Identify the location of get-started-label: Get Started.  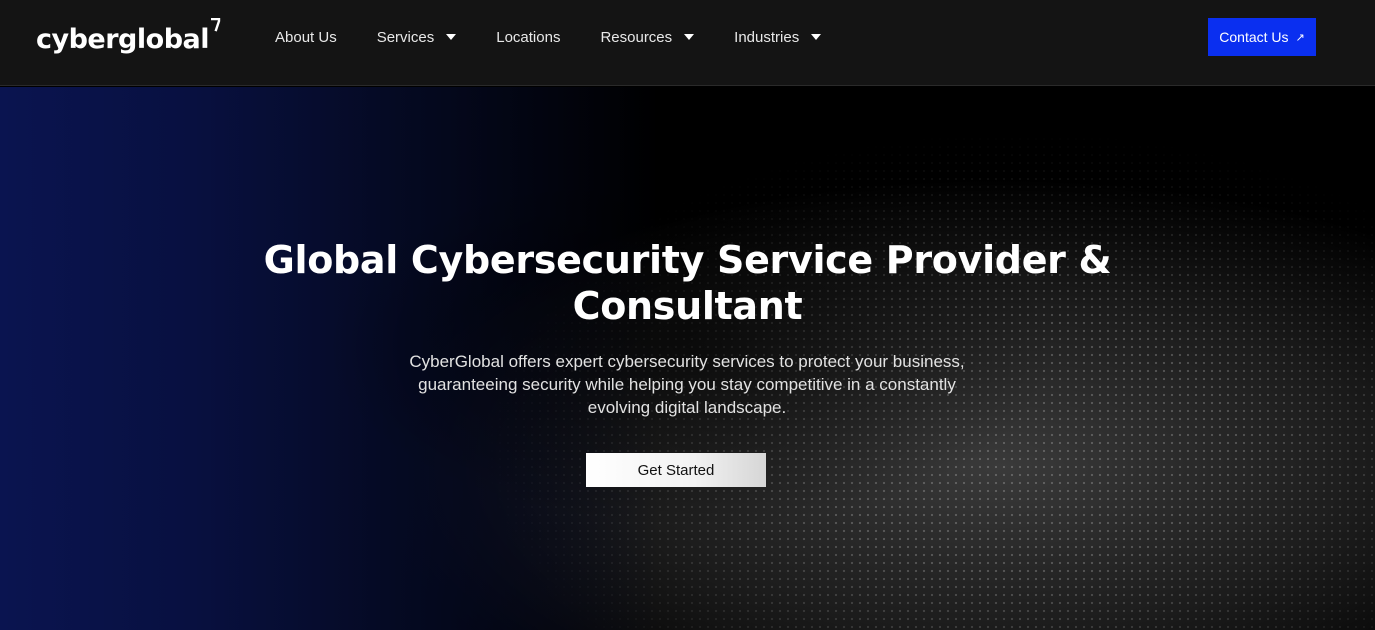
(676, 470).